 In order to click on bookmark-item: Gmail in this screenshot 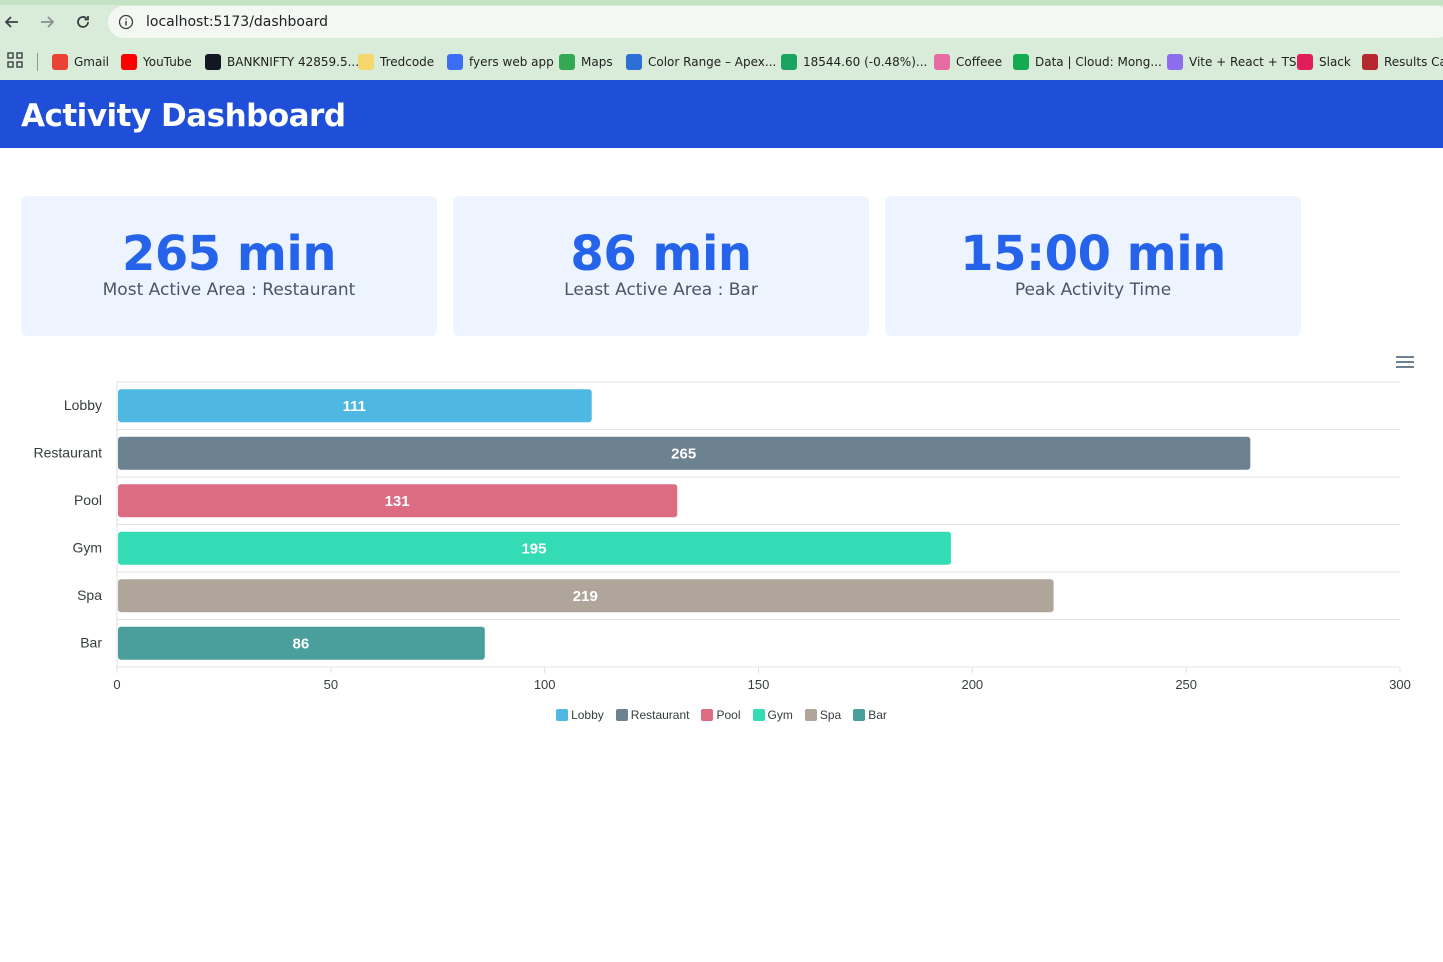, I will do `click(80, 62)`.